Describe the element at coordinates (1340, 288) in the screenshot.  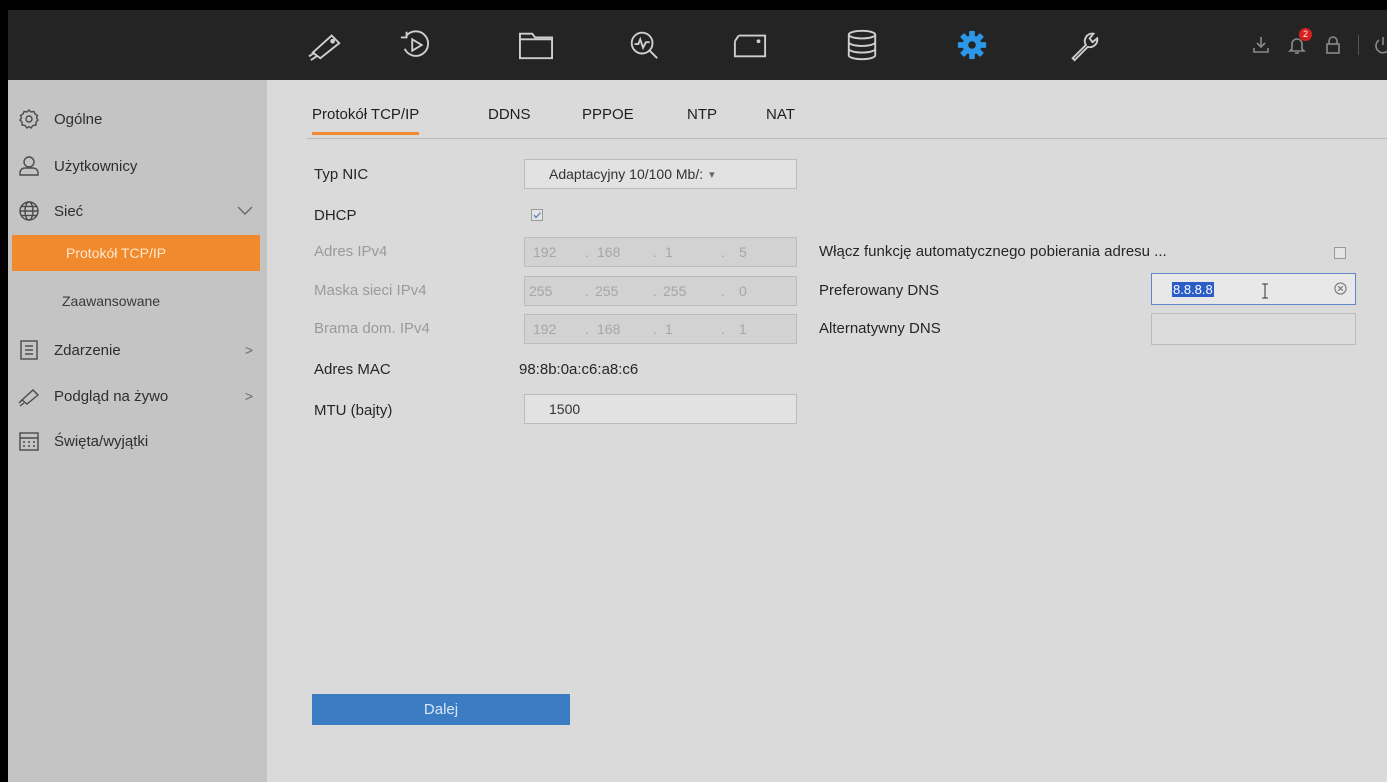
I see `clear-input-icon` at that location.